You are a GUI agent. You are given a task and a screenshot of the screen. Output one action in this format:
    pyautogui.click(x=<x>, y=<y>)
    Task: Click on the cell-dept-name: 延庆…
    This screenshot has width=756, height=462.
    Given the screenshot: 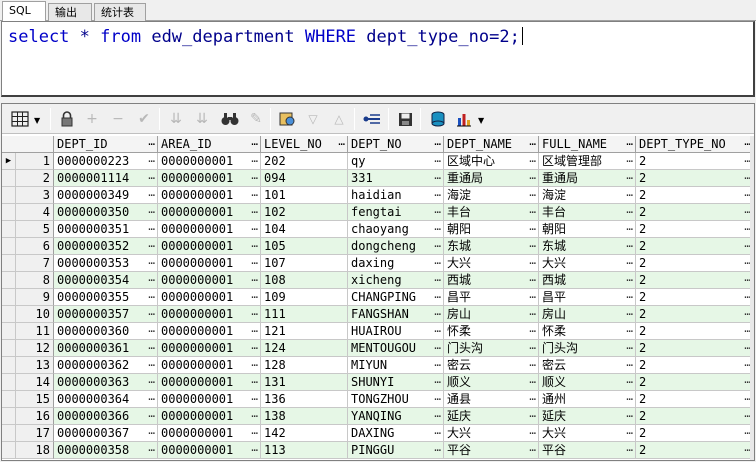 What is the action you would take?
    pyautogui.click(x=491, y=416)
    